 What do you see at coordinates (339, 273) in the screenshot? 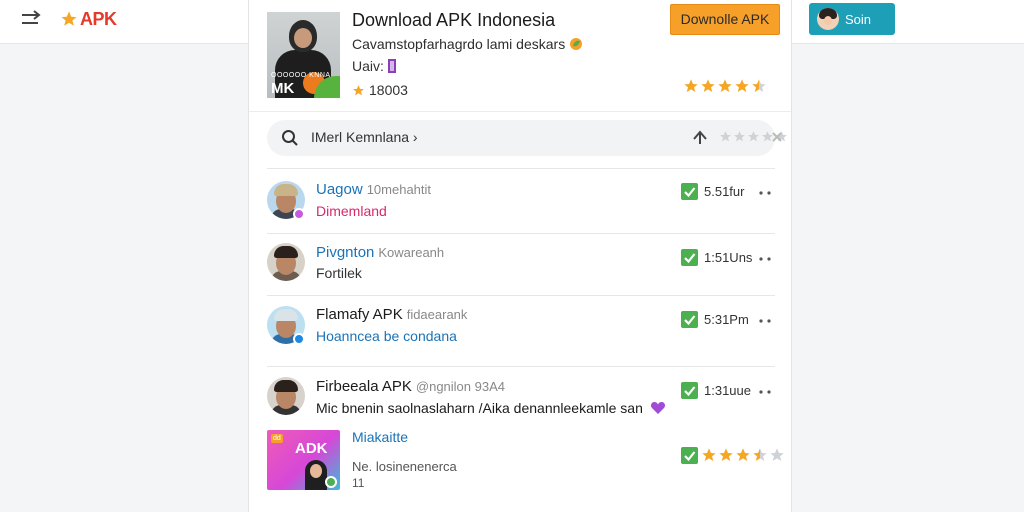
I see `item-subtitle: Fortilek` at bounding box center [339, 273].